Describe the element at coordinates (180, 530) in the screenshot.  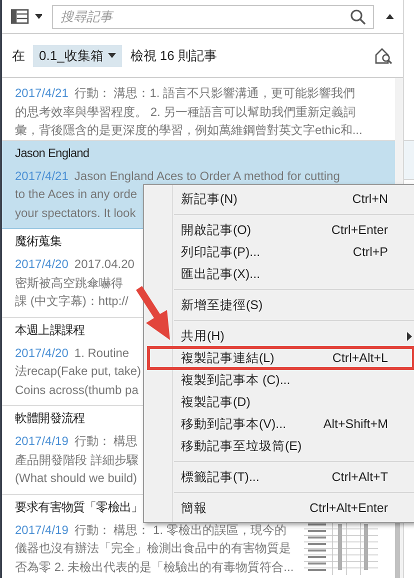
I see `note-snippet: 行動： 構思： 1. 零檢出的誤區，現今的` at that location.